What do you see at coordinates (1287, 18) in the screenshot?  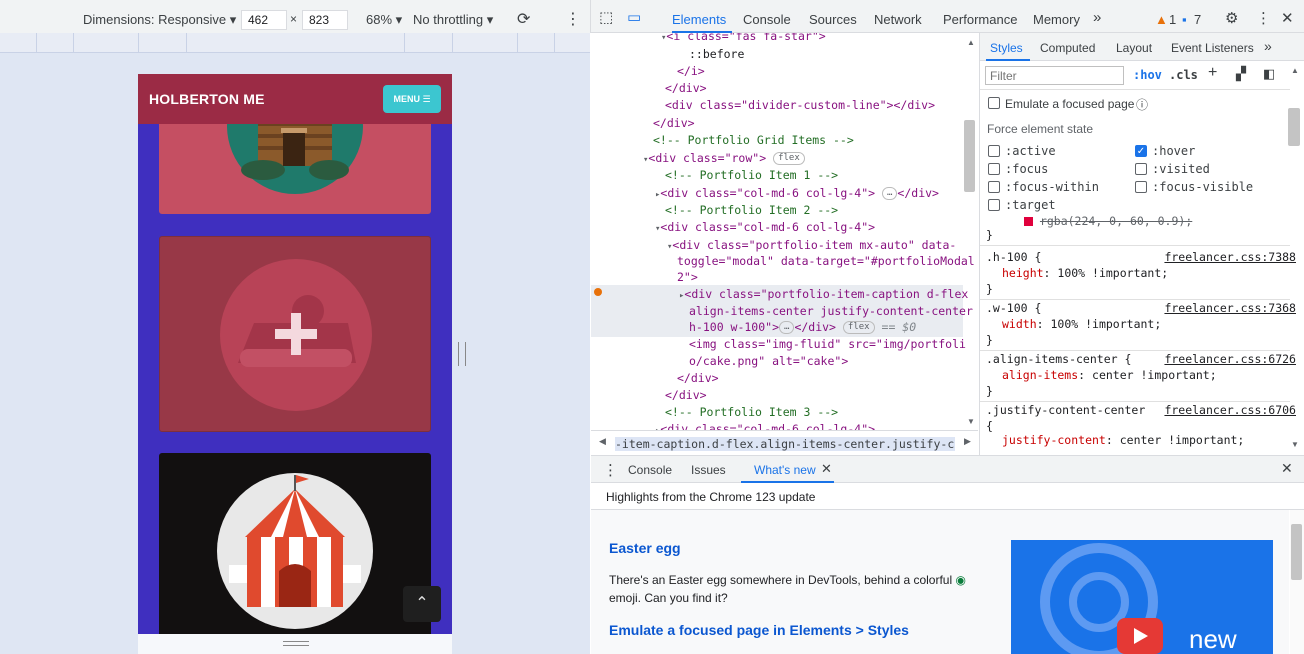 I see `close-devtools-icon: ✕` at bounding box center [1287, 18].